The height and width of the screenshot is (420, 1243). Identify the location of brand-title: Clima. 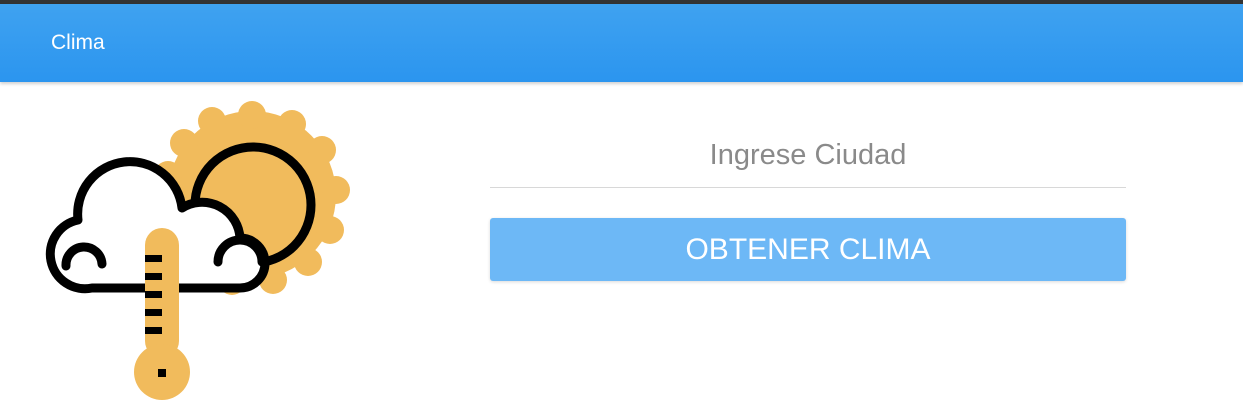
(78, 43).